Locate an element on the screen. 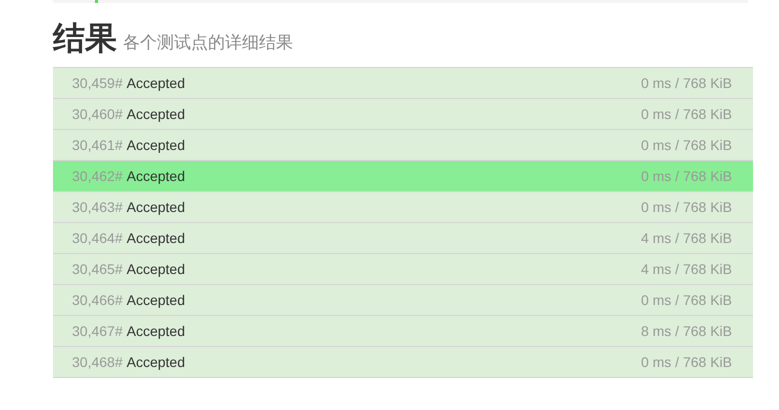 Image resolution: width=779 pixels, height=410 pixels. test-id: 30,460# is located at coordinates (97, 114).